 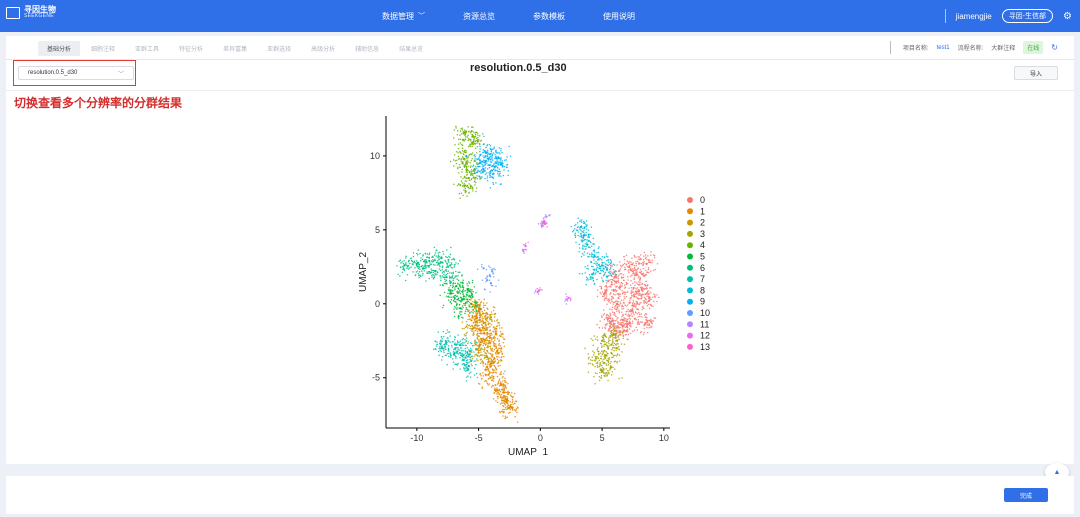 What do you see at coordinates (323, 48) in the screenshot?
I see `tab-advanced-analysis: 高级分析` at bounding box center [323, 48].